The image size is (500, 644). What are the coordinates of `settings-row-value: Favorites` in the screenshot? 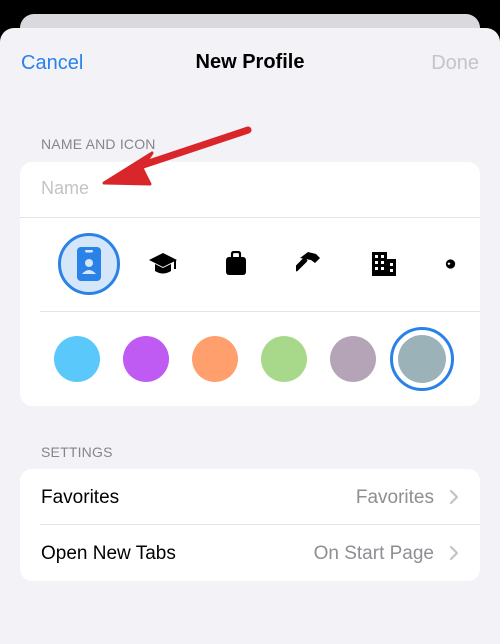 It's located at (394, 497).